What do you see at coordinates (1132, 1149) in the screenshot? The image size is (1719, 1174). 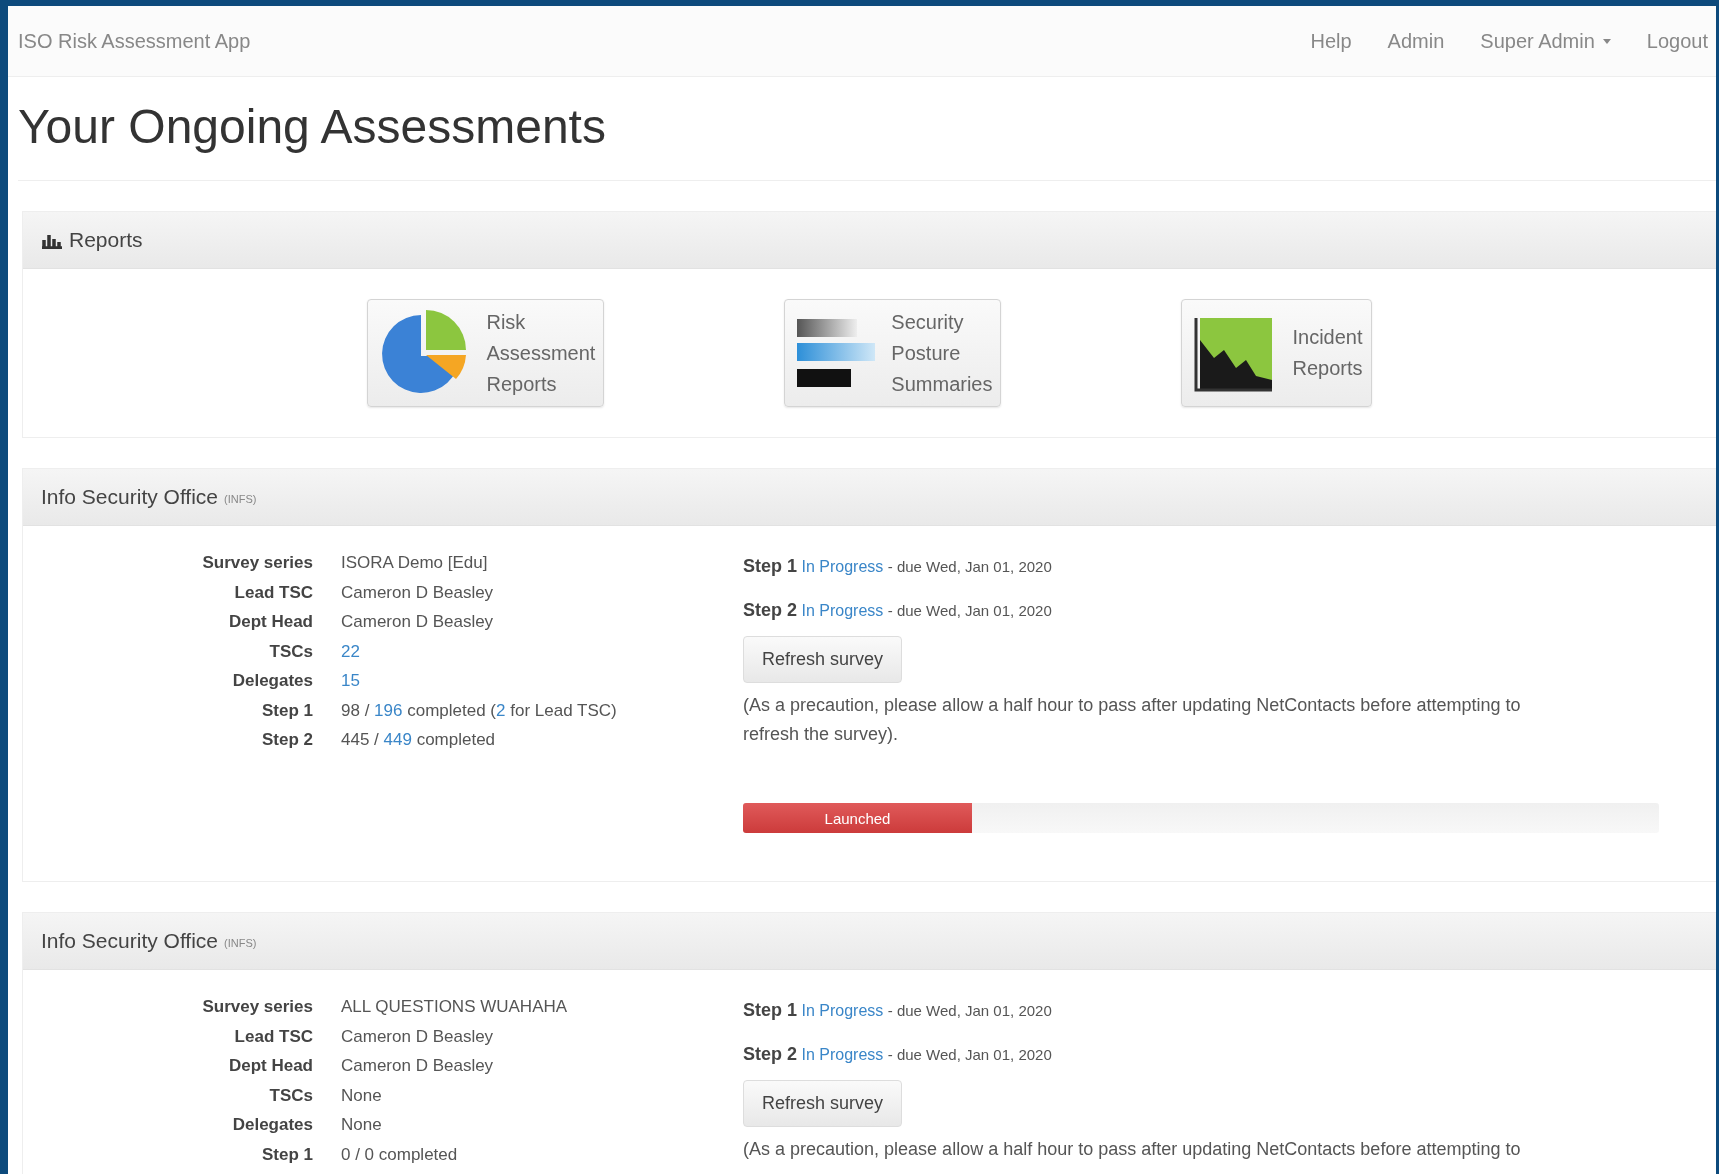 I see `precaution-note: (As a precaution, please allow a half hour to pass after updating NetContacts before attempting to` at bounding box center [1132, 1149].